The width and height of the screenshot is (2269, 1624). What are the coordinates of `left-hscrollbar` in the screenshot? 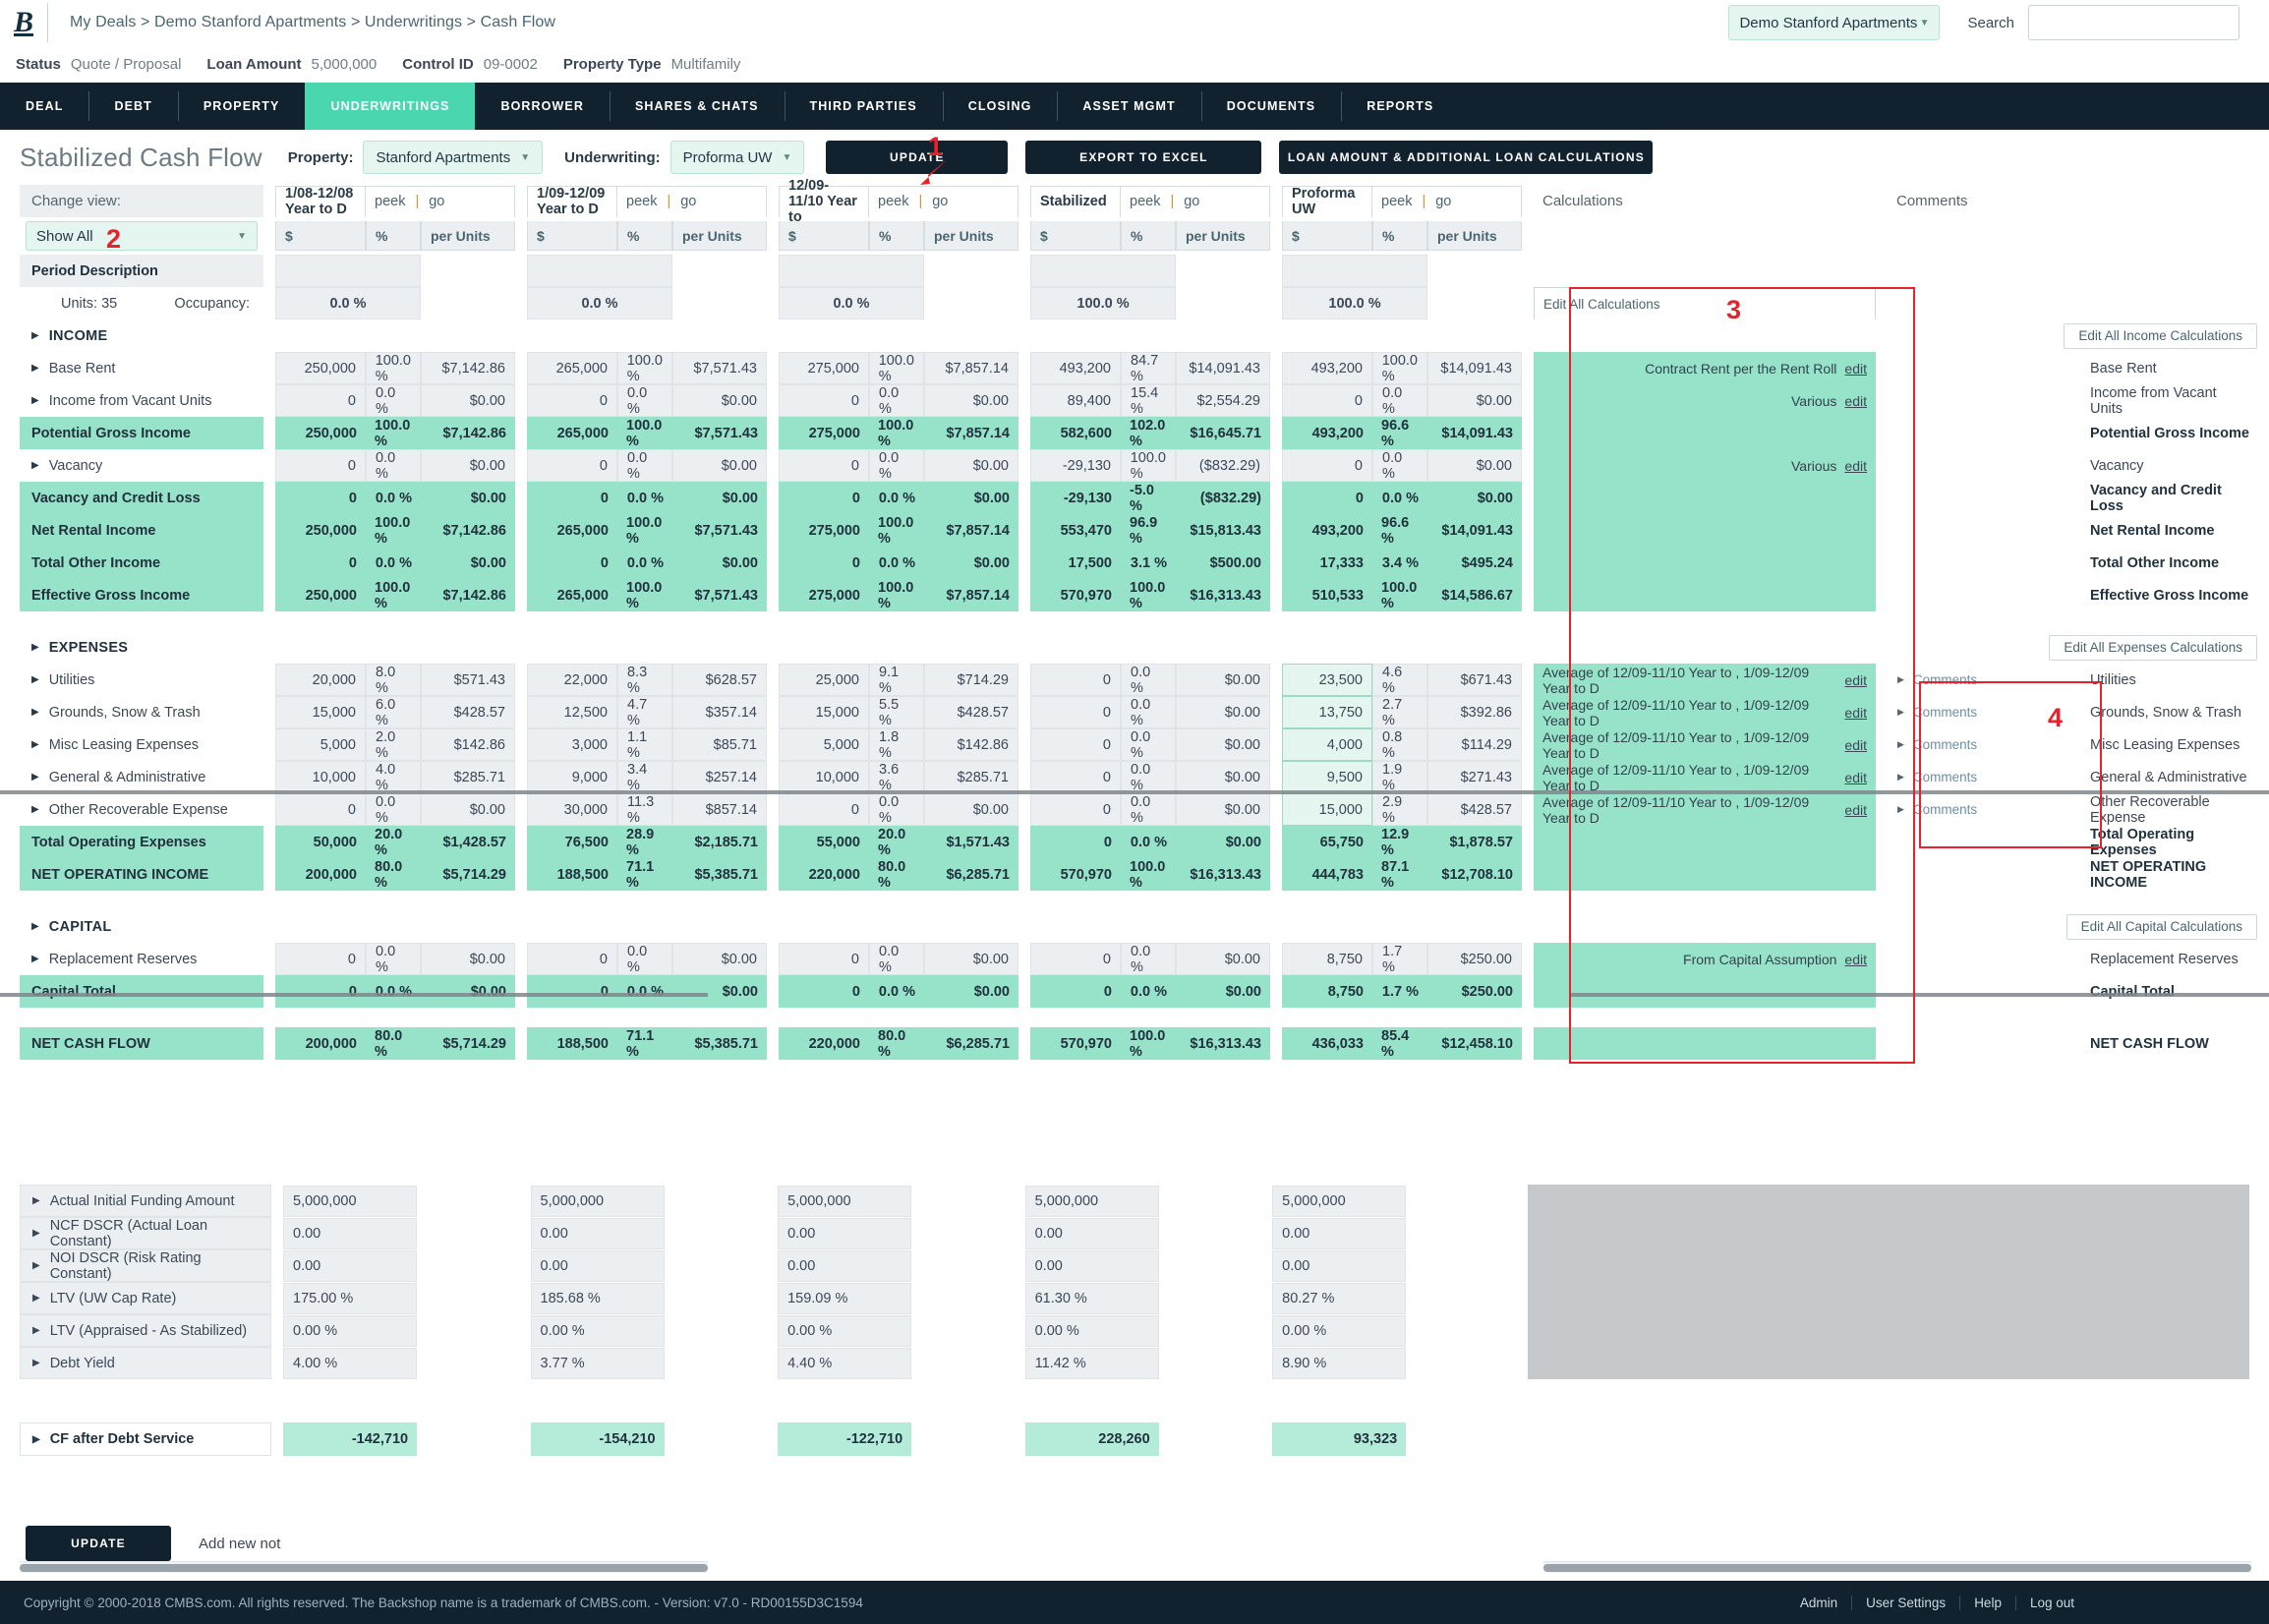 It's located at (364, 1567).